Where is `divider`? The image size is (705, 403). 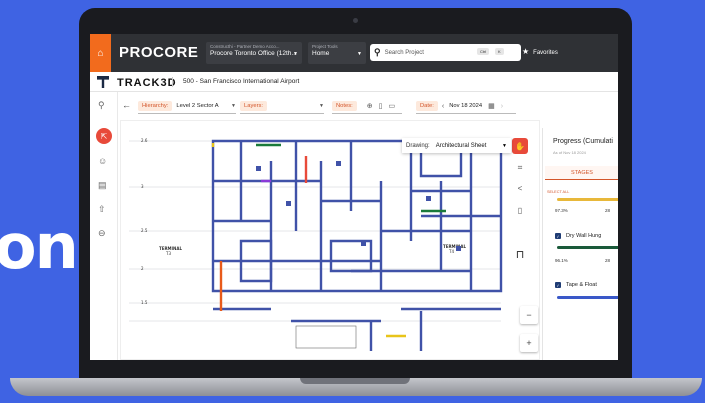 divider is located at coordinates (172, 82).